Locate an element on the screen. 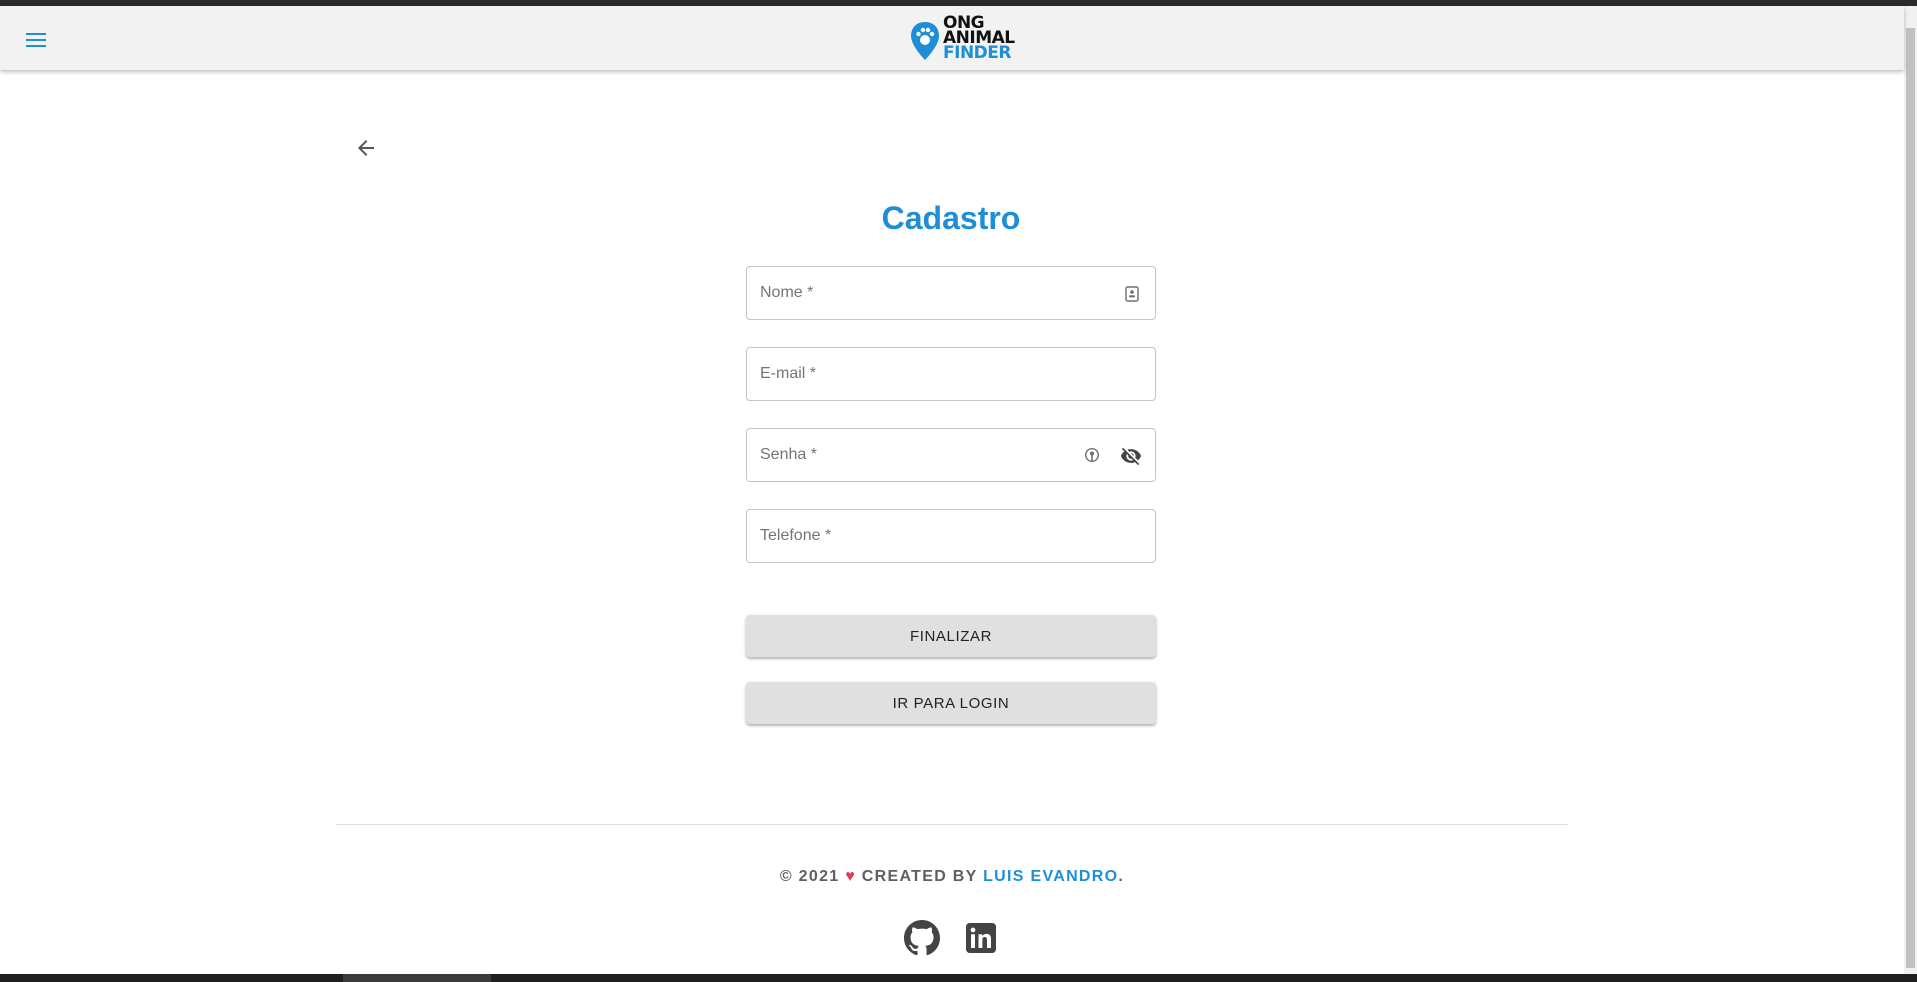  email-input is located at coordinates (925, 374).